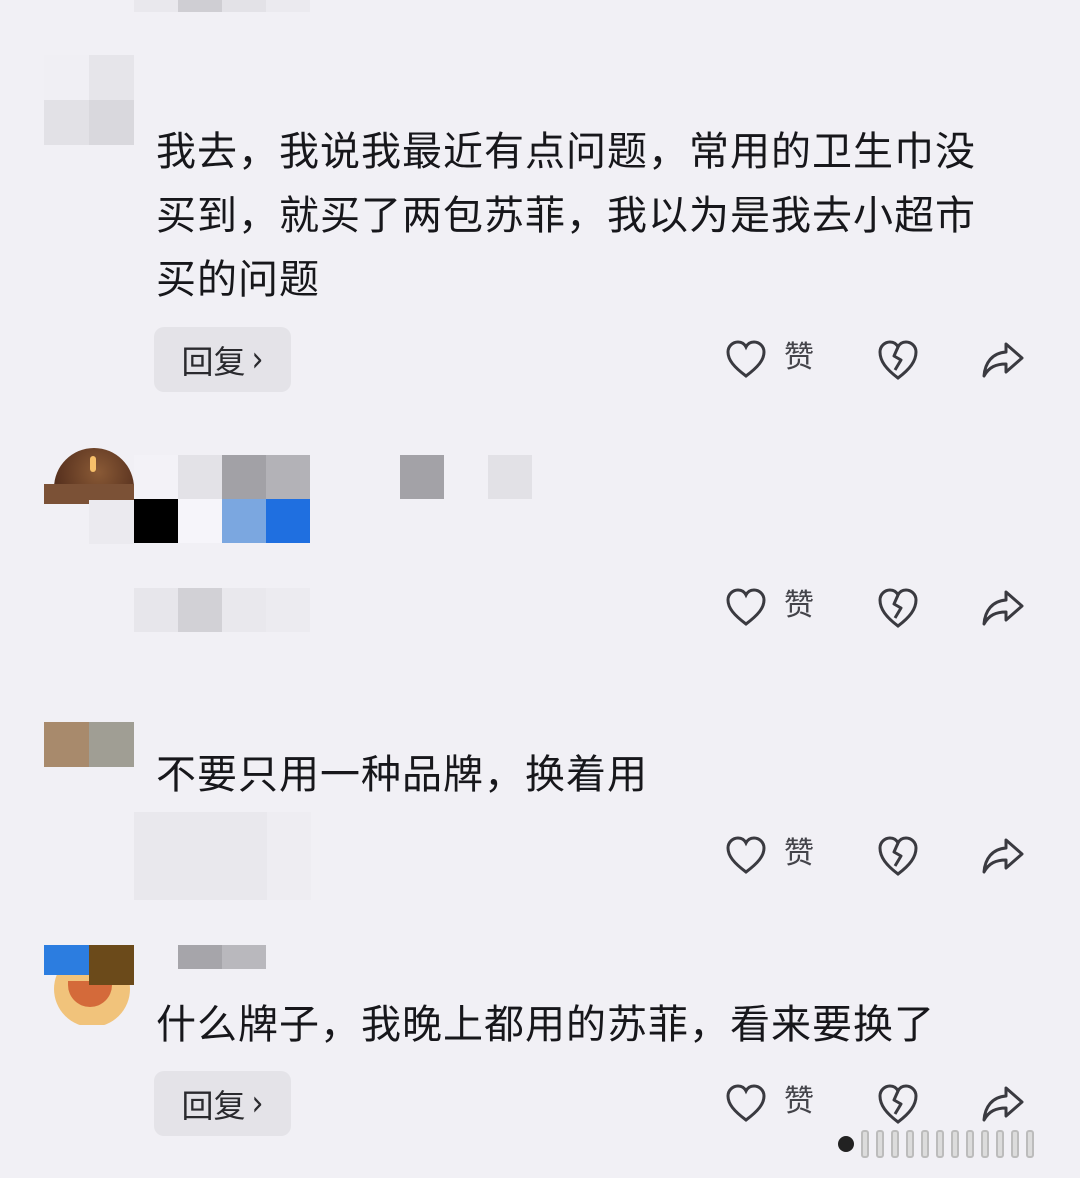 This screenshot has width=1080, height=1178. I want to click on pixelated-time, so click(466, 477).